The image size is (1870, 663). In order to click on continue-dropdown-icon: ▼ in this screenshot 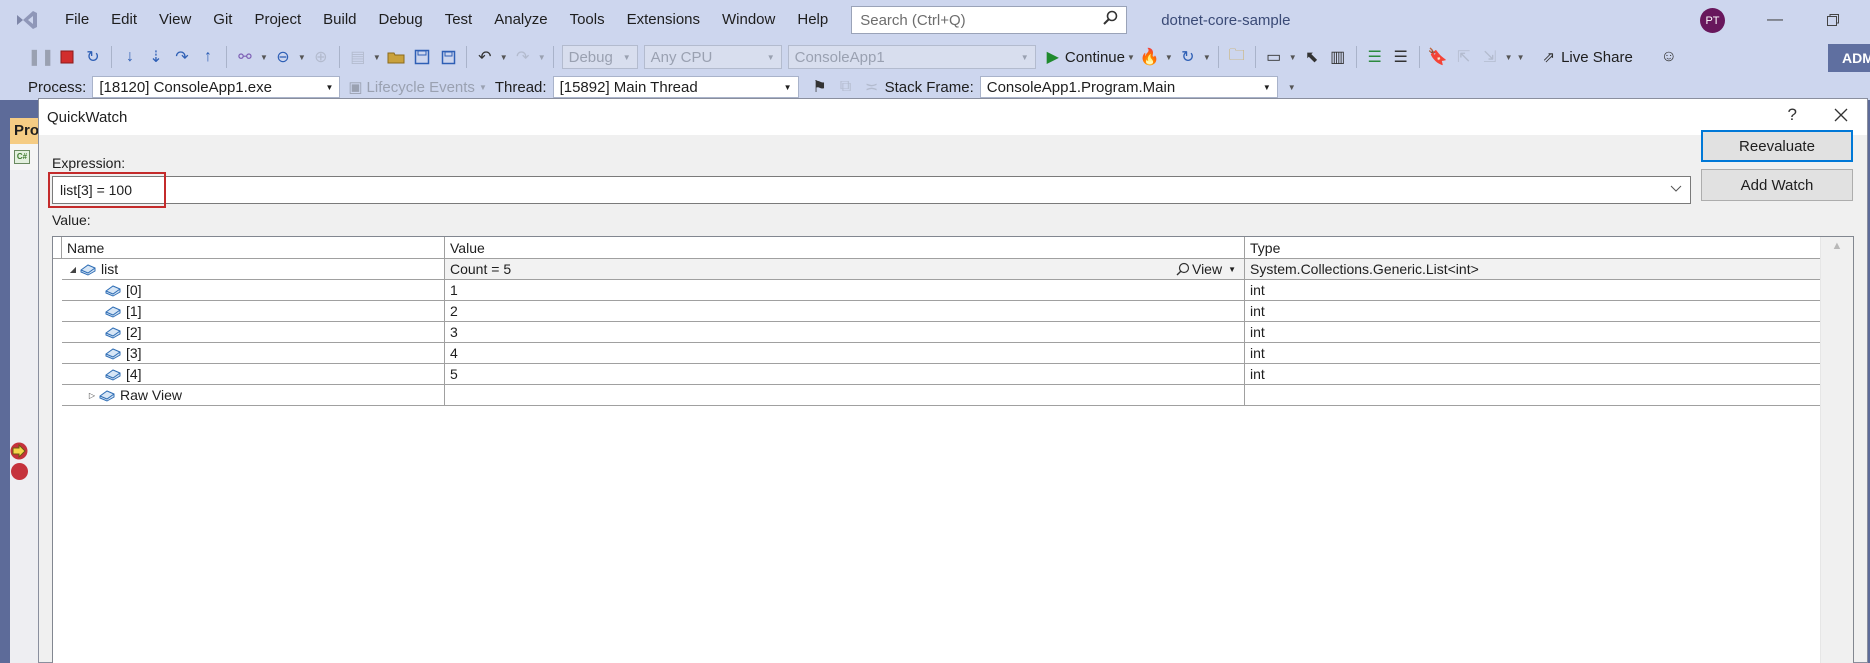, I will do `click(1131, 57)`.